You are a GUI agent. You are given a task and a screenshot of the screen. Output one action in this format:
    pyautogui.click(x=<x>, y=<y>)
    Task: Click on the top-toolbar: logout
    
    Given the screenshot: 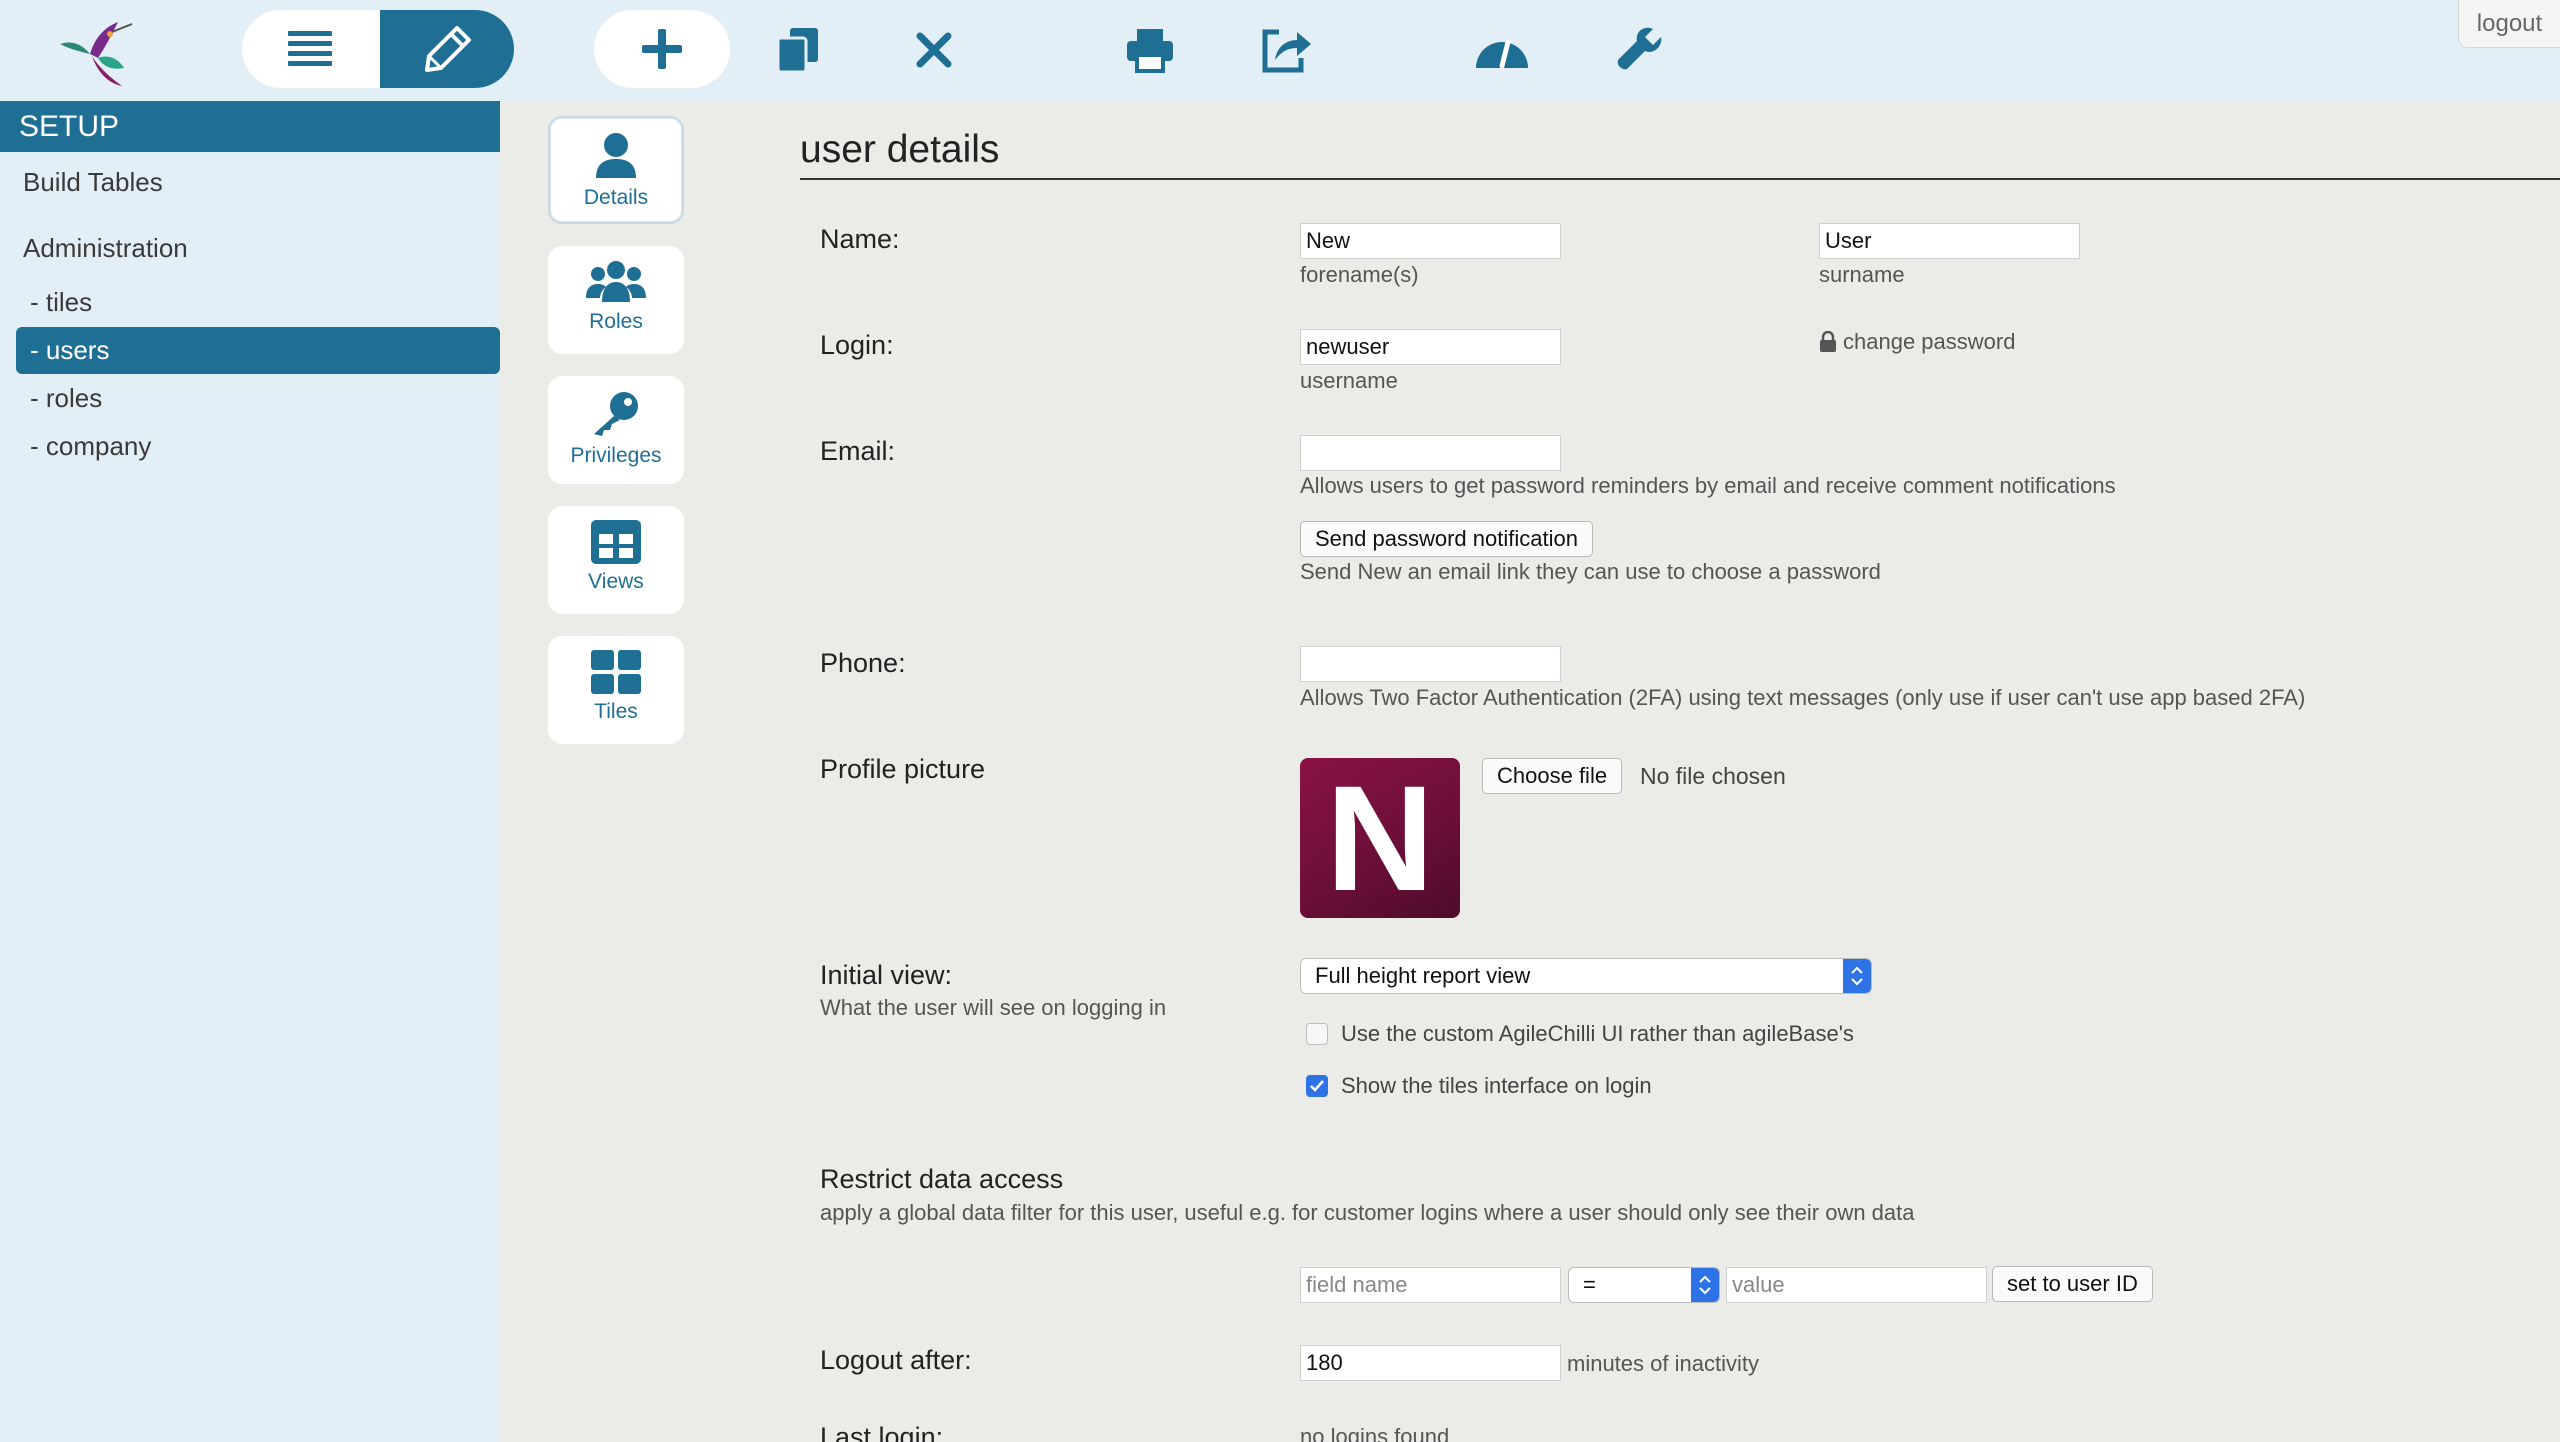 What is the action you would take?
    pyautogui.click(x=1280, y=50)
    